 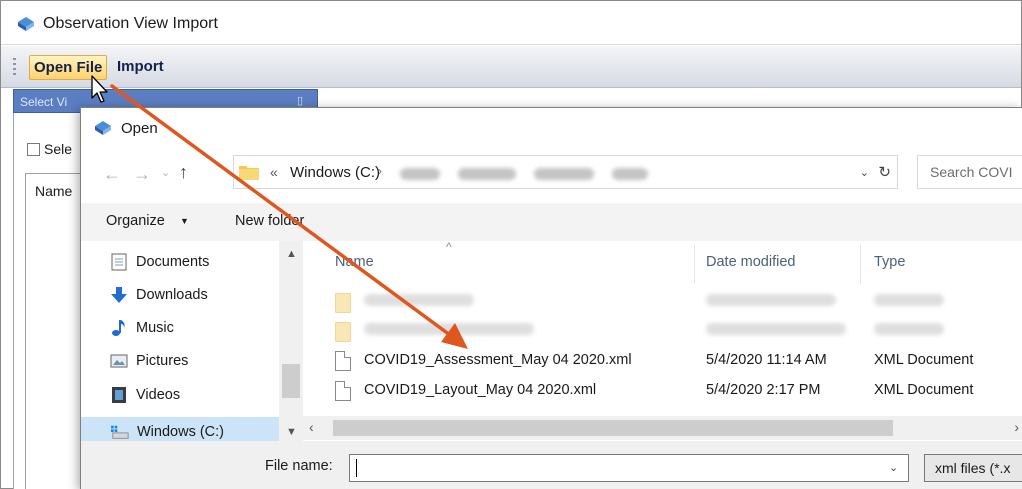 I want to click on new-folder-button: New folder, so click(x=269, y=221).